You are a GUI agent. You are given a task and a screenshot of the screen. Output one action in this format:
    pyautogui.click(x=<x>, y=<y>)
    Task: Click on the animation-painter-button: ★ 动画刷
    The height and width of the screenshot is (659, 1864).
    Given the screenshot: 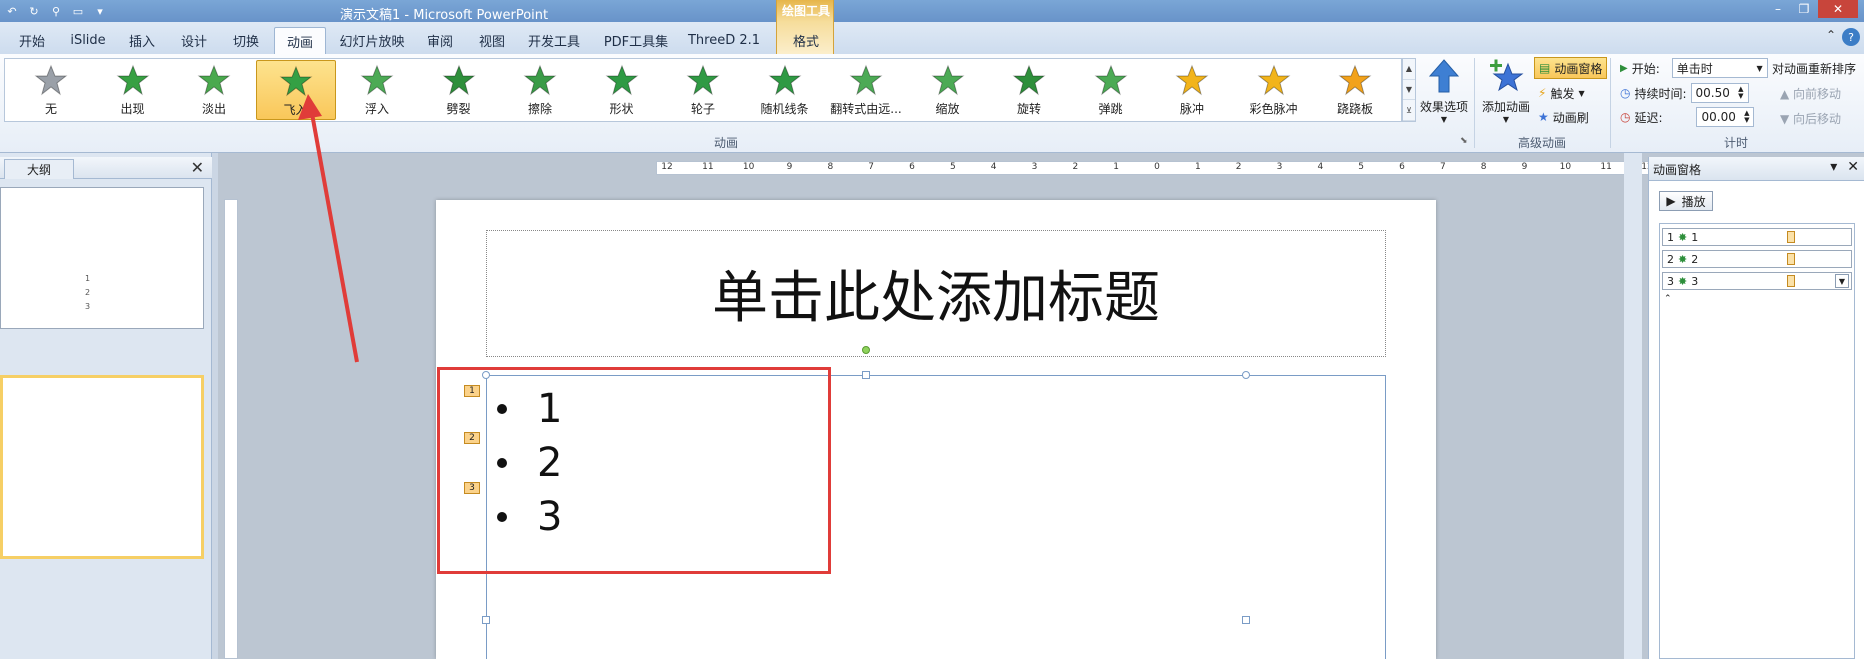 What is the action you would take?
    pyautogui.click(x=1563, y=117)
    